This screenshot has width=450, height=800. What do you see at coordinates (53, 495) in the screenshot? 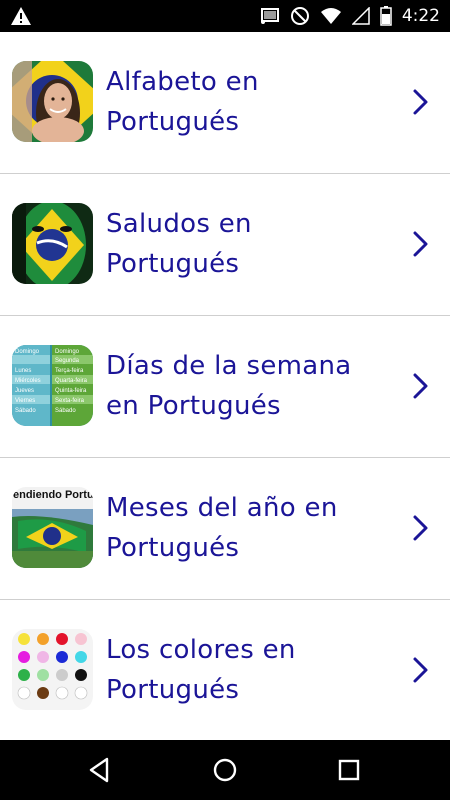
I see `thumbnail-text: endiendo Portugu` at bounding box center [53, 495].